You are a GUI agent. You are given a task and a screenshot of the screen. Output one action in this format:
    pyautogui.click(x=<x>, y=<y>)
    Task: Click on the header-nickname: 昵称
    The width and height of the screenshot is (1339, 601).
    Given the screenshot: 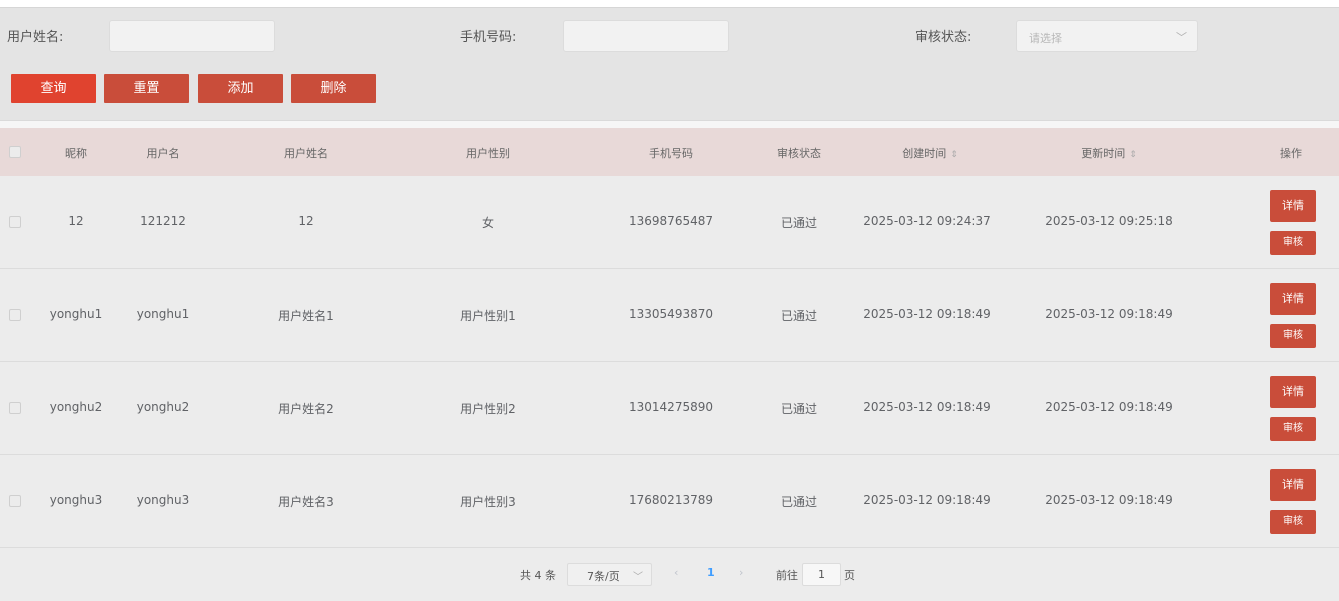 What is the action you would take?
    pyautogui.click(x=76, y=153)
    